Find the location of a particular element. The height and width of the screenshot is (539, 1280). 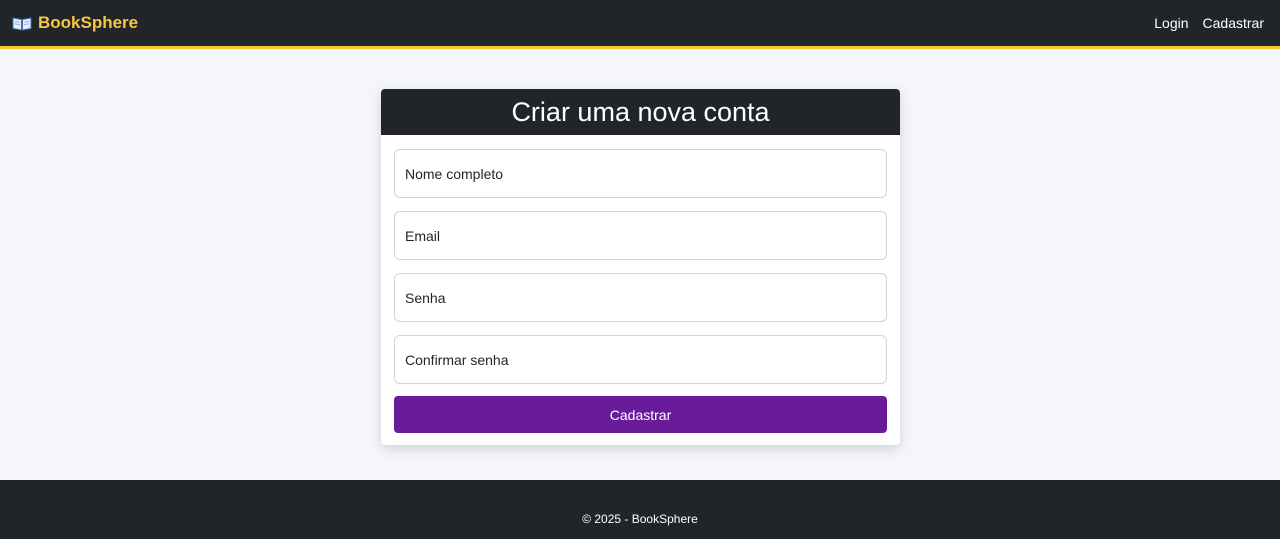

password-input is located at coordinates (640, 297).